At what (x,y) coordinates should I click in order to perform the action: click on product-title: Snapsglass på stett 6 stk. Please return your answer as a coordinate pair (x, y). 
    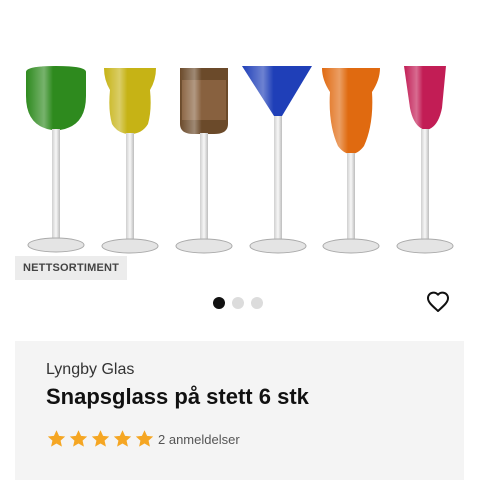
    Looking at the image, I should click on (177, 397).